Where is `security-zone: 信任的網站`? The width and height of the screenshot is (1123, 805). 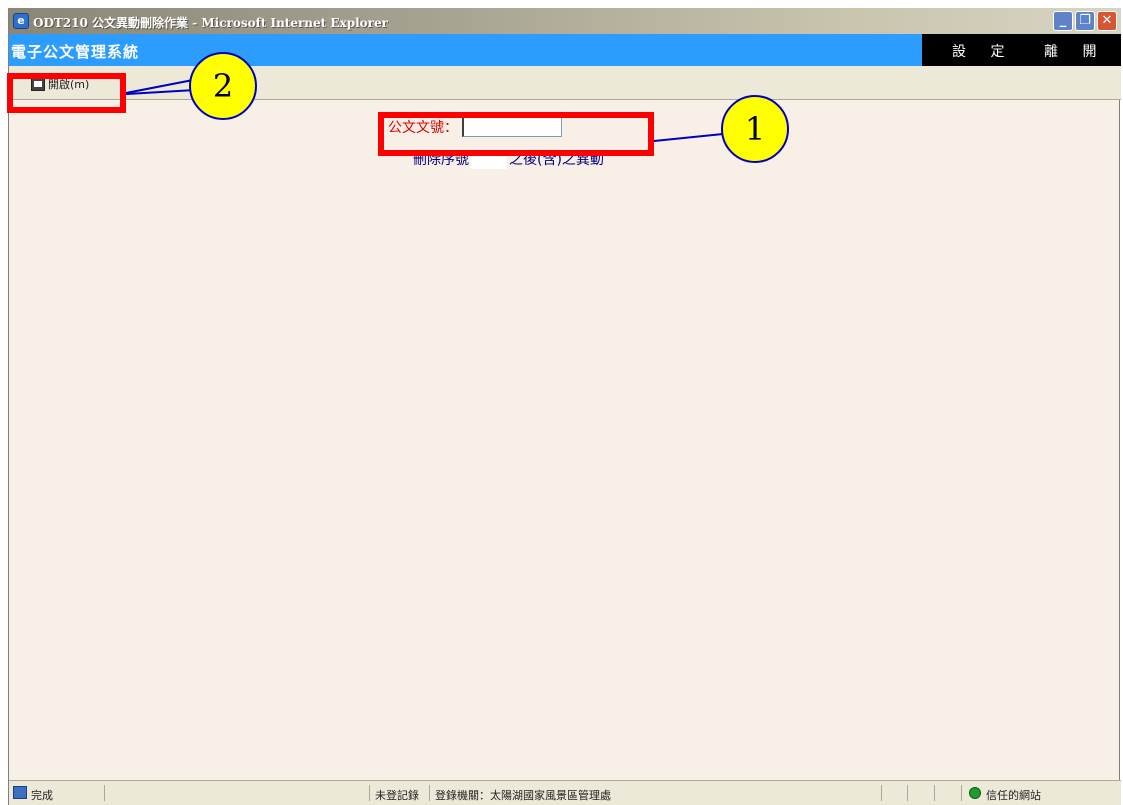 security-zone: 信任的網站 is located at coordinates (1013, 795).